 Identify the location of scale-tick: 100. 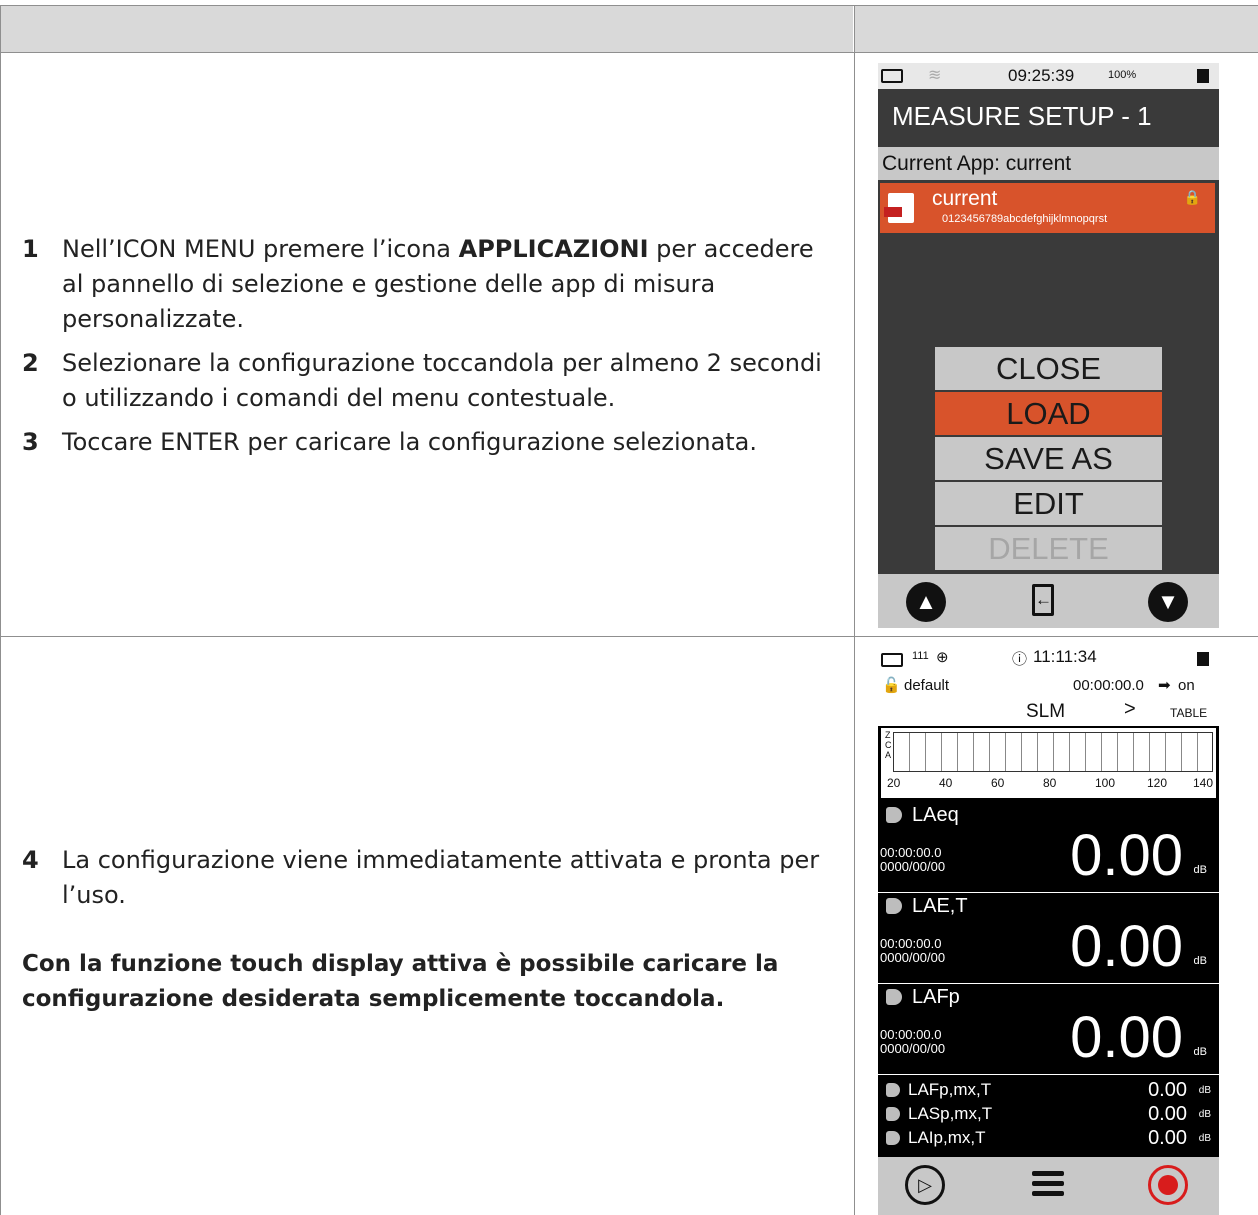
(1105, 783).